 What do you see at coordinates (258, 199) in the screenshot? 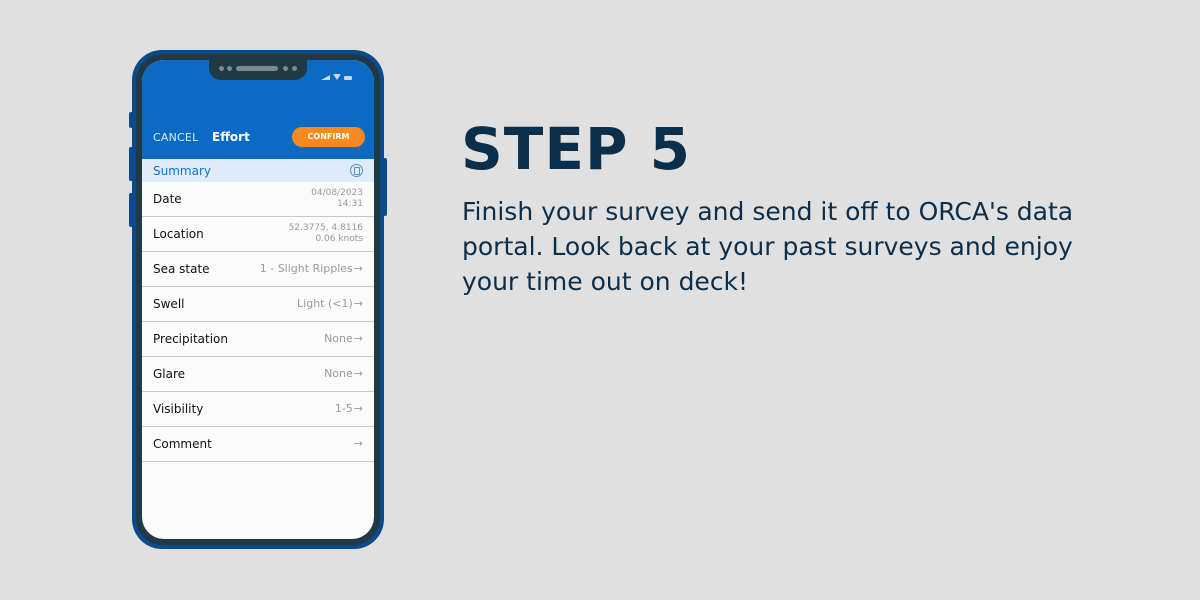
I see `field-row-date: Date 04/08/2023 14:31` at bounding box center [258, 199].